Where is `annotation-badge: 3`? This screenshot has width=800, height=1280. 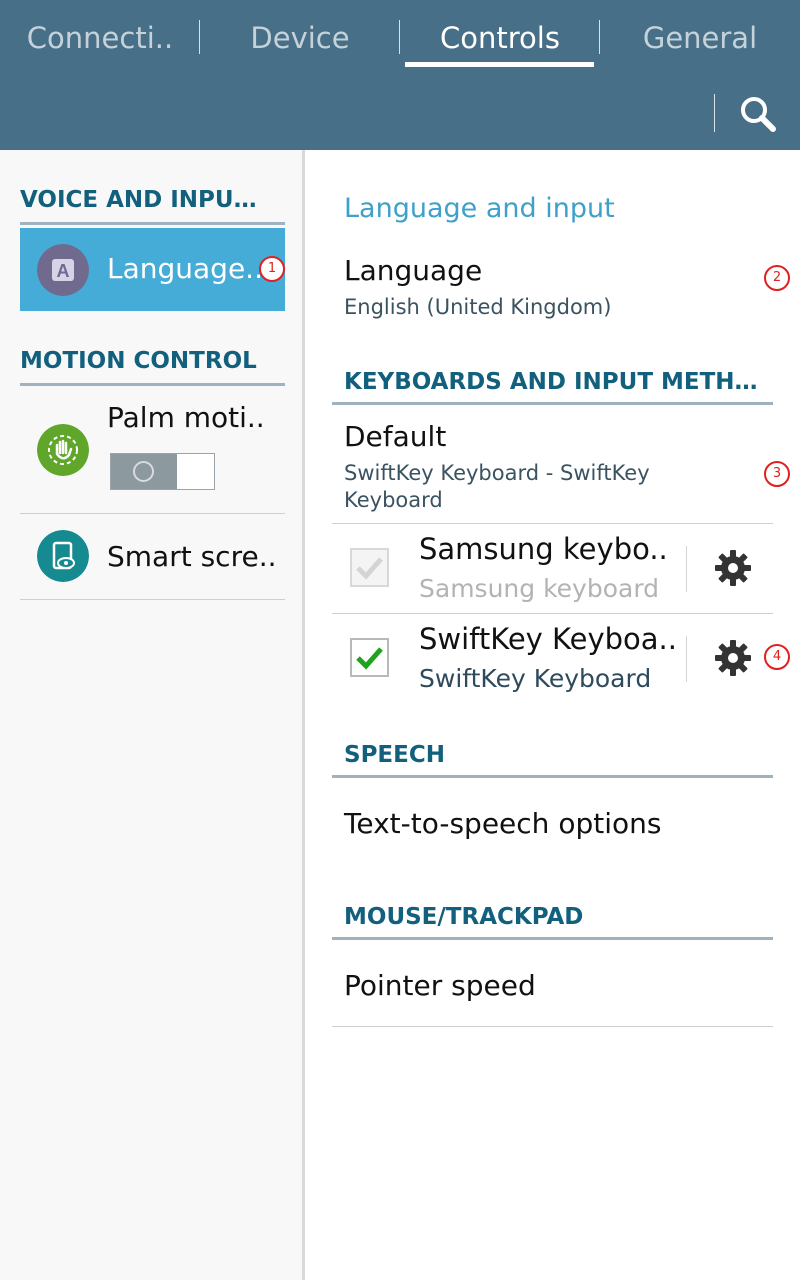 annotation-badge: 3 is located at coordinates (777, 474).